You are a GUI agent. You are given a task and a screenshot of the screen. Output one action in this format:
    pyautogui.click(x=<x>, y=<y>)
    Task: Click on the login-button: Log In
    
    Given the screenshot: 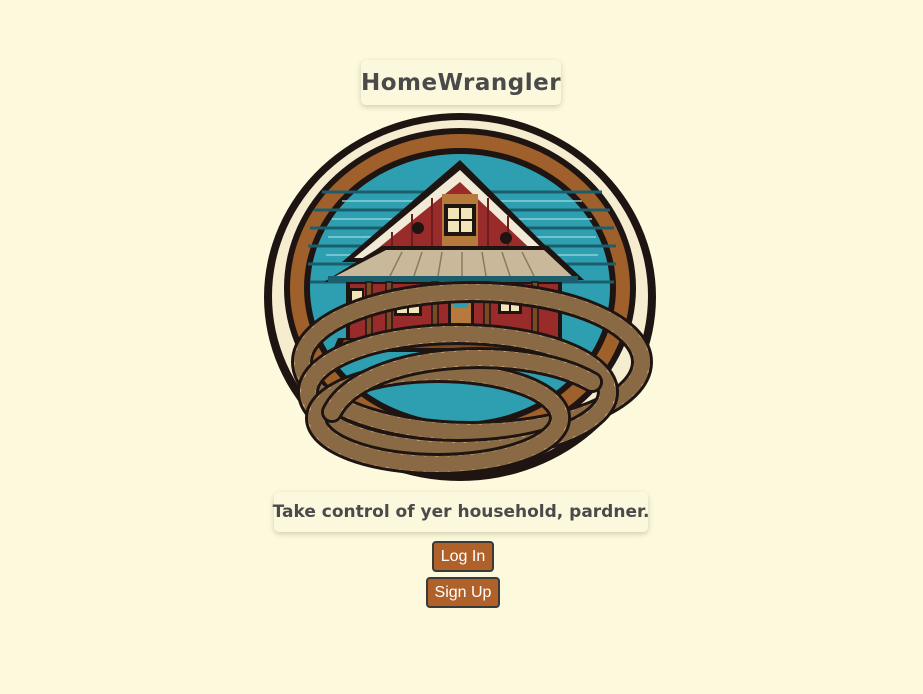 What is the action you would take?
    pyautogui.click(x=463, y=556)
    